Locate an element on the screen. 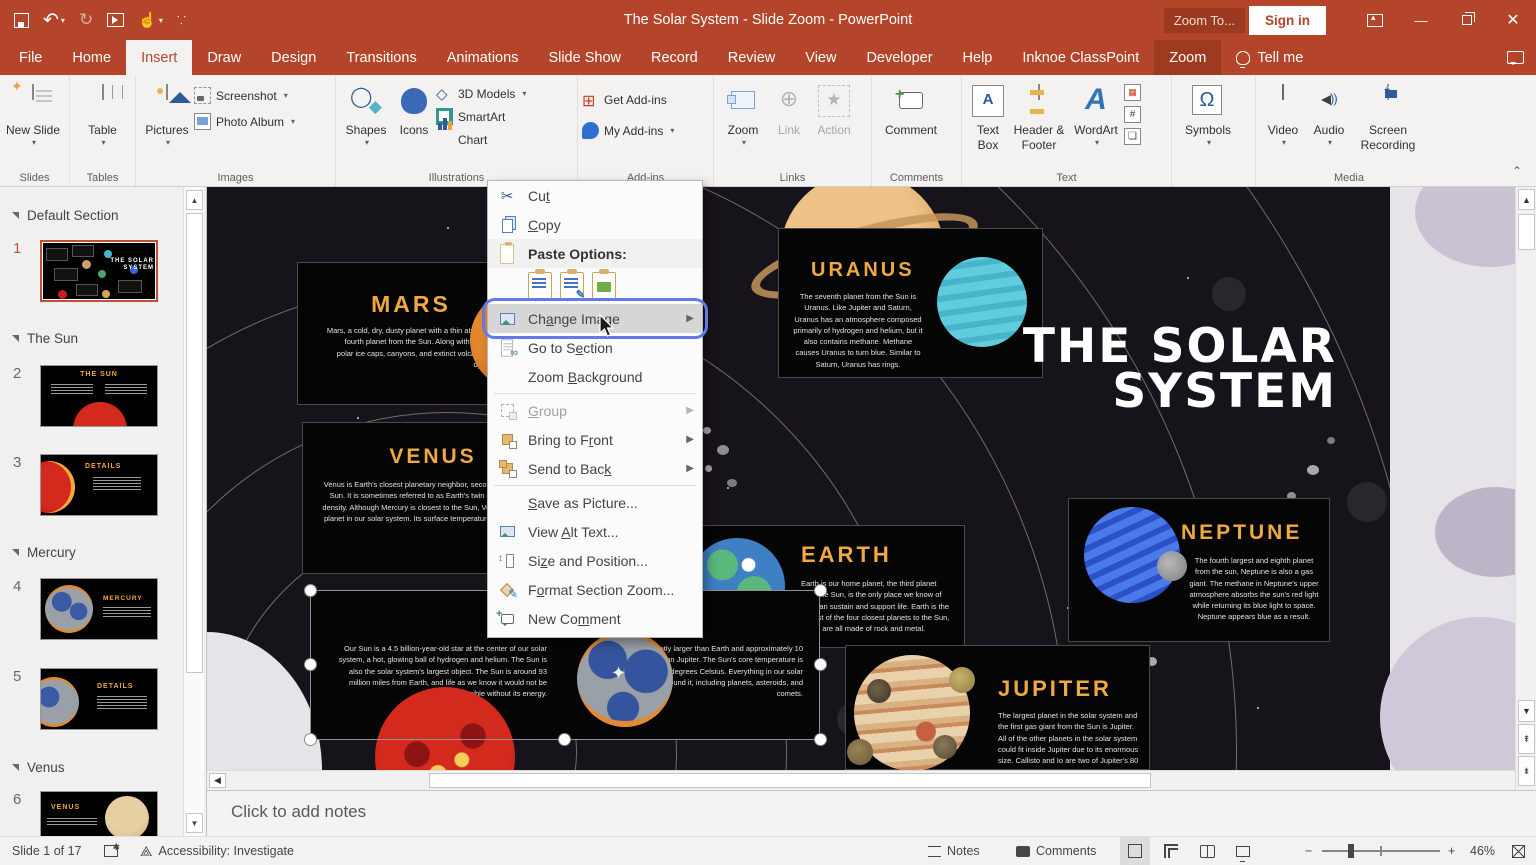  normal-view-button is located at coordinates (1135, 851).